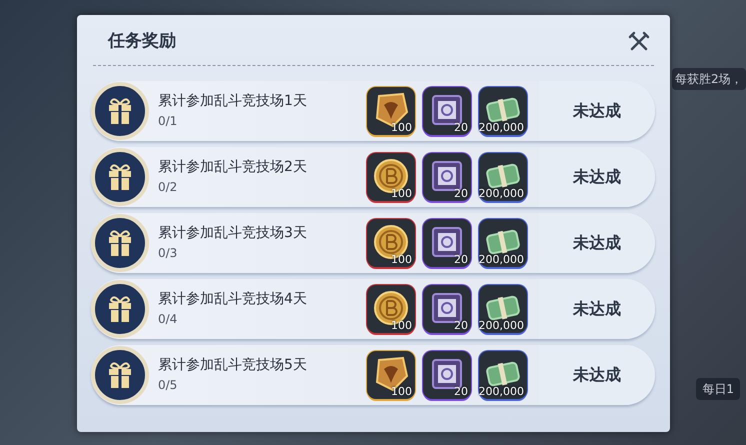 The height and width of the screenshot is (445, 746). I want to click on task-count: 0/1, so click(168, 121).